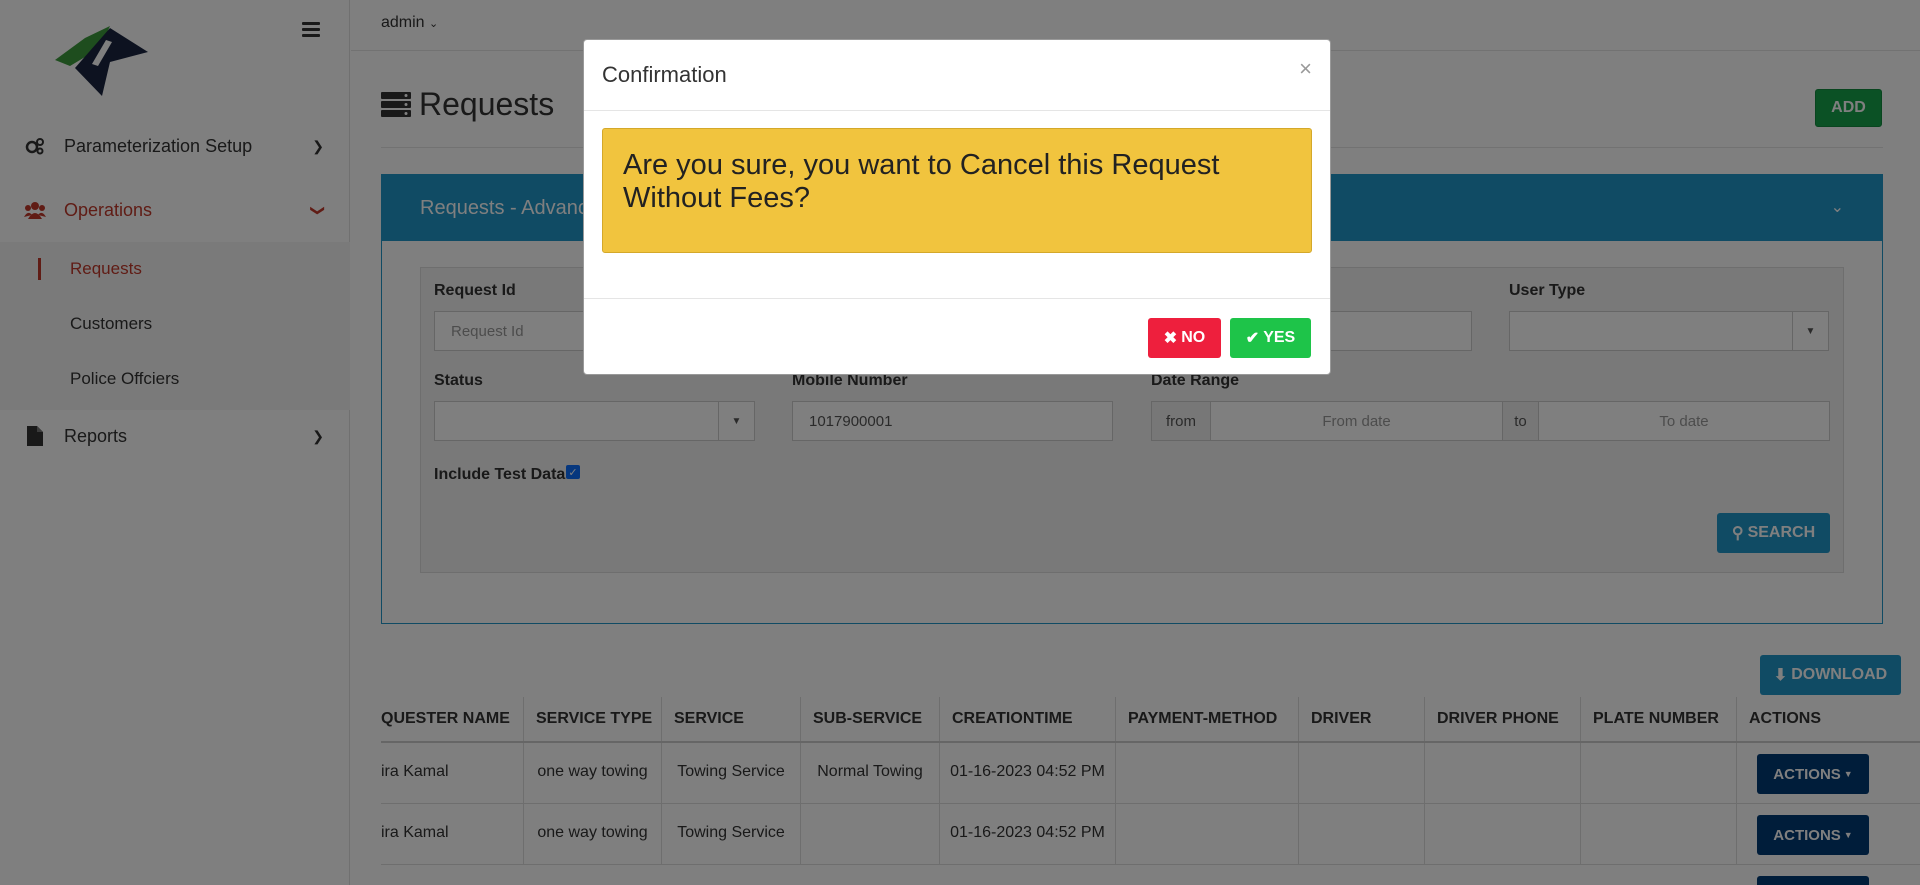  Describe the element at coordinates (1305, 69) in the screenshot. I see `close-icon: ×` at that location.